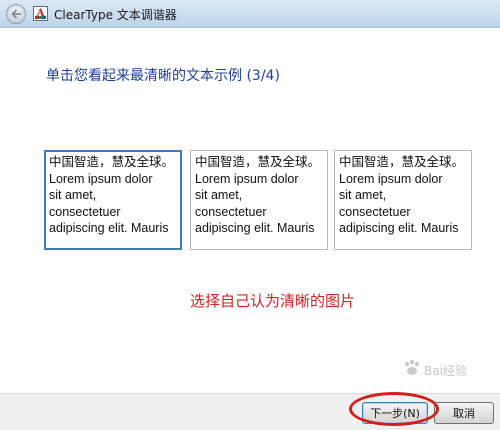 The image size is (500, 430). Describe the element at coordinates (412, 367) in the screenshot. I see `watermark-paw-icon` at that location.